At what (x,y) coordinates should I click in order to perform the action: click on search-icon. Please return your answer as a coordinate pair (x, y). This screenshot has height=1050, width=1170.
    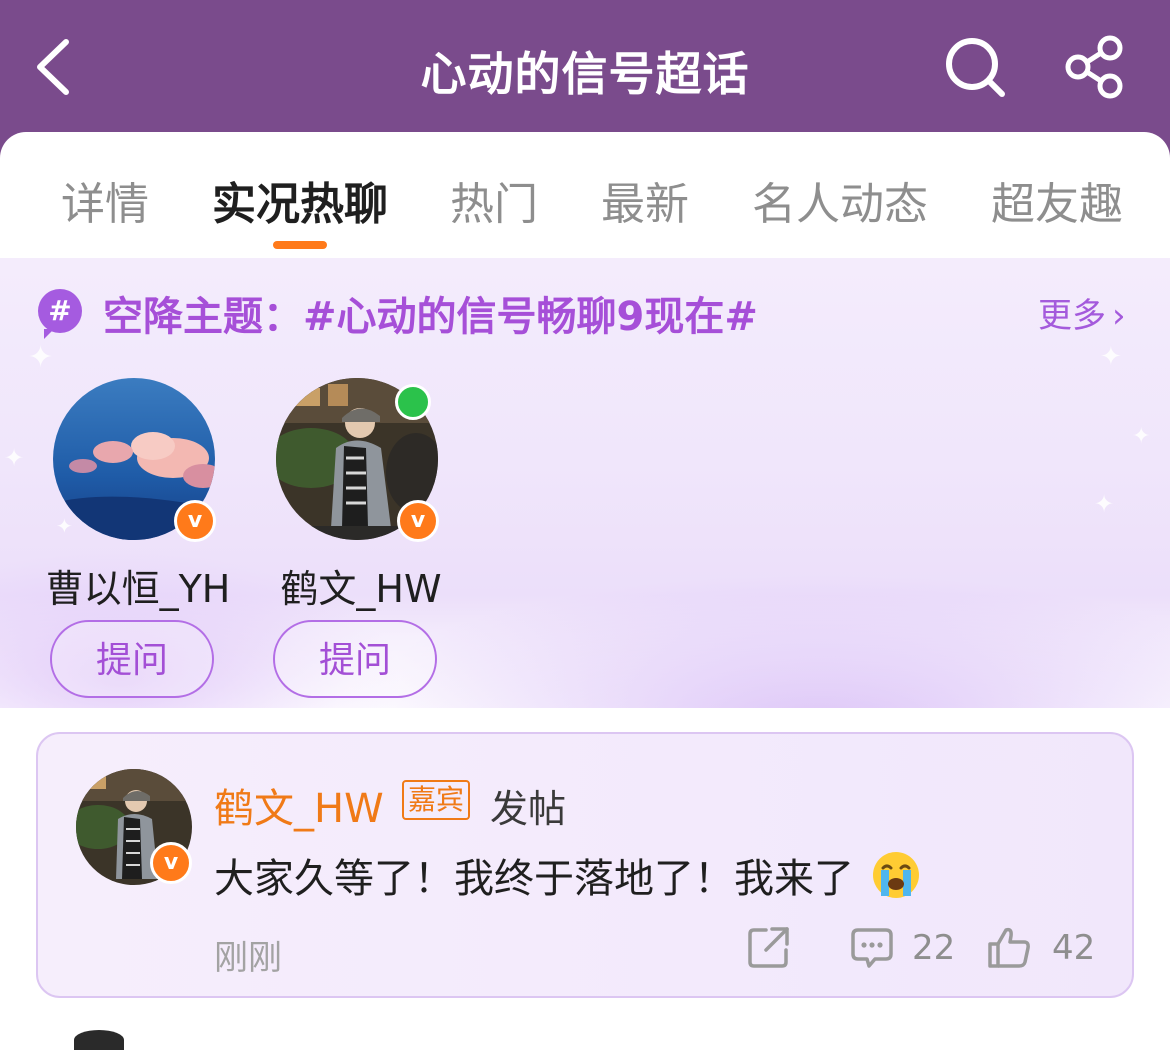
    Looking at the image, I should click on (975, 67).